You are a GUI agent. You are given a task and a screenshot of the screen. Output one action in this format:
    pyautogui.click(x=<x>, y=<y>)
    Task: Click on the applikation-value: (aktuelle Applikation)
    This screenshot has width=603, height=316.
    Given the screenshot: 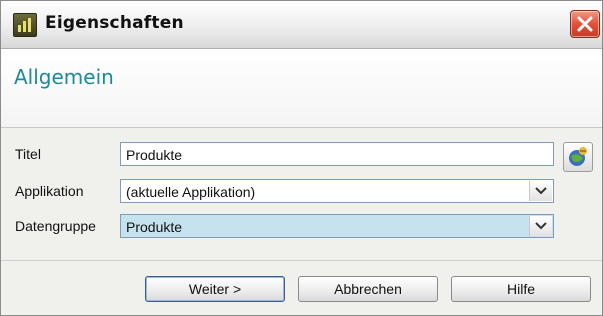 What is the action you would take?
    pyautogui.click(x=191, y=192)
    